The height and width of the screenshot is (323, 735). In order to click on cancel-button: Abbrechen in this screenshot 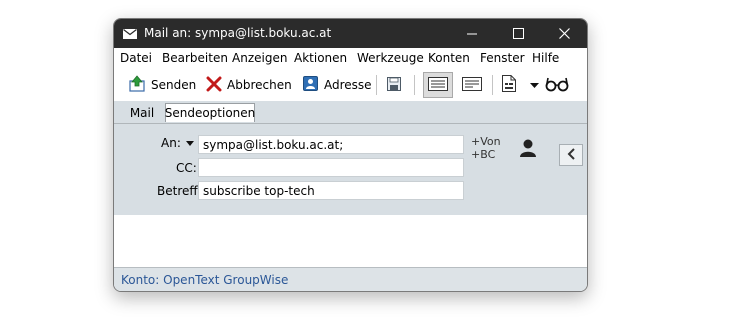, I will do `click(249, 85)`.